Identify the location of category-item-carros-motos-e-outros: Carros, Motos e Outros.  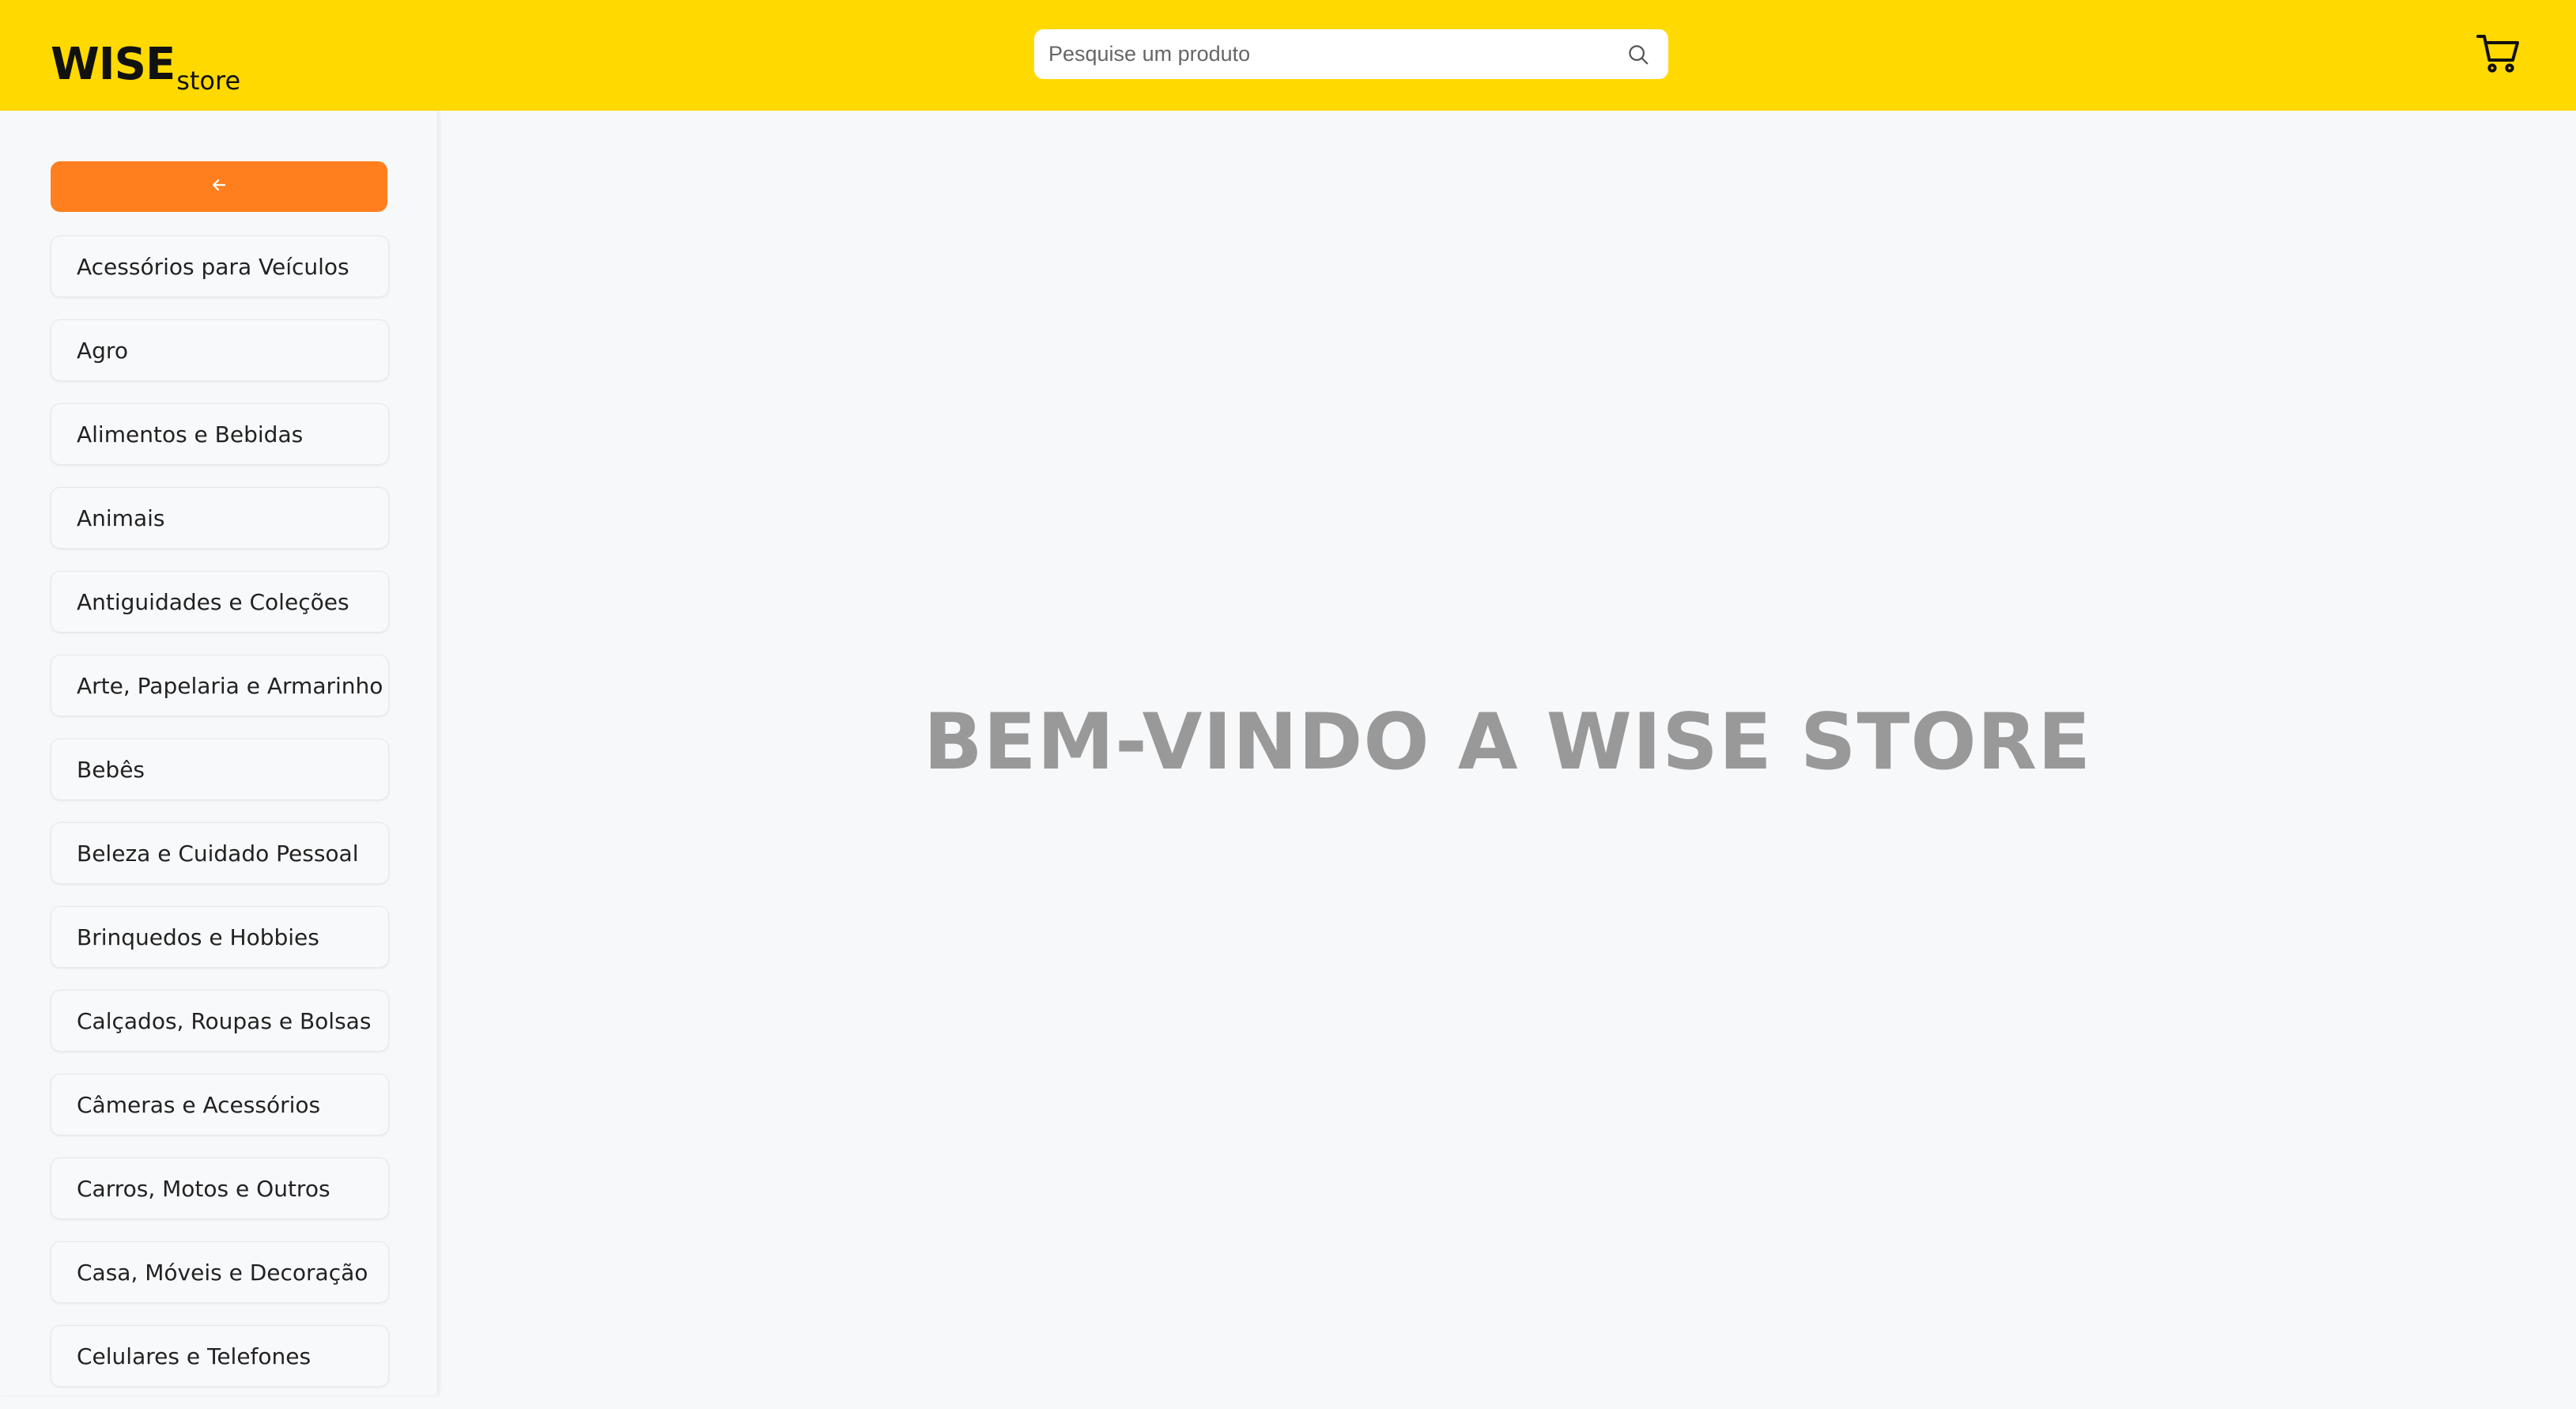
(220, 1188).